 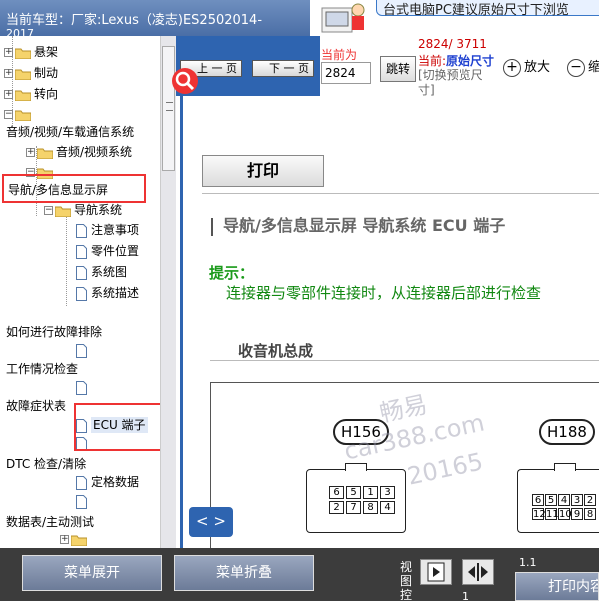 What do you see at coordinates (358, 224) in the screenshot?
I see `section-title: 导航/多信息显示屏 导航系统 ECU 端子` at bounding box center [358, 224].